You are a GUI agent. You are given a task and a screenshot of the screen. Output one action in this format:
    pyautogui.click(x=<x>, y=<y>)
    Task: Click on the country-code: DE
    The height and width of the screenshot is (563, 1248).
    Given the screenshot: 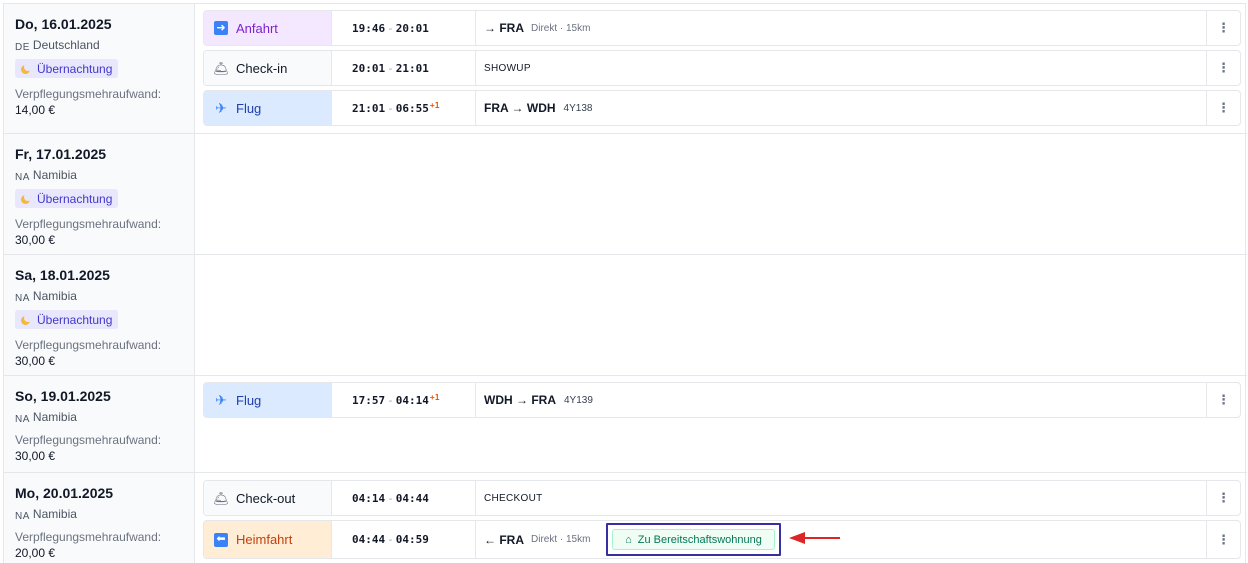 What is the action you would take?
    pyautogui.click(x=22, y=47)
    